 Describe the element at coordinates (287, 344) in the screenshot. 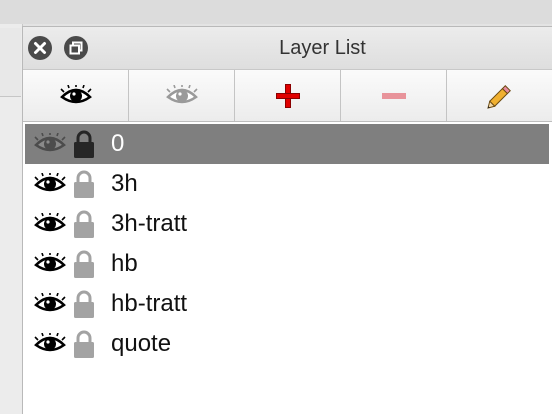

I see `layer-row: quote` at that location.